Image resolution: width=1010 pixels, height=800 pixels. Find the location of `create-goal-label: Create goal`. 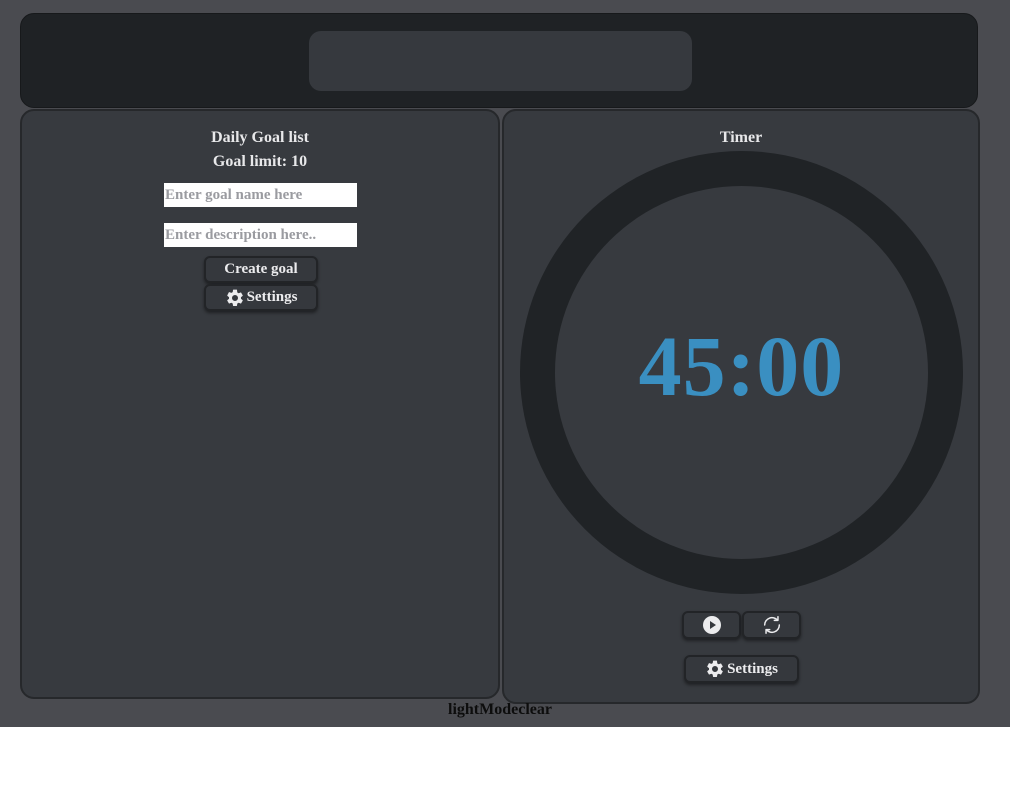

create-goal-label: Create goal is located at coordinates (261, 269).